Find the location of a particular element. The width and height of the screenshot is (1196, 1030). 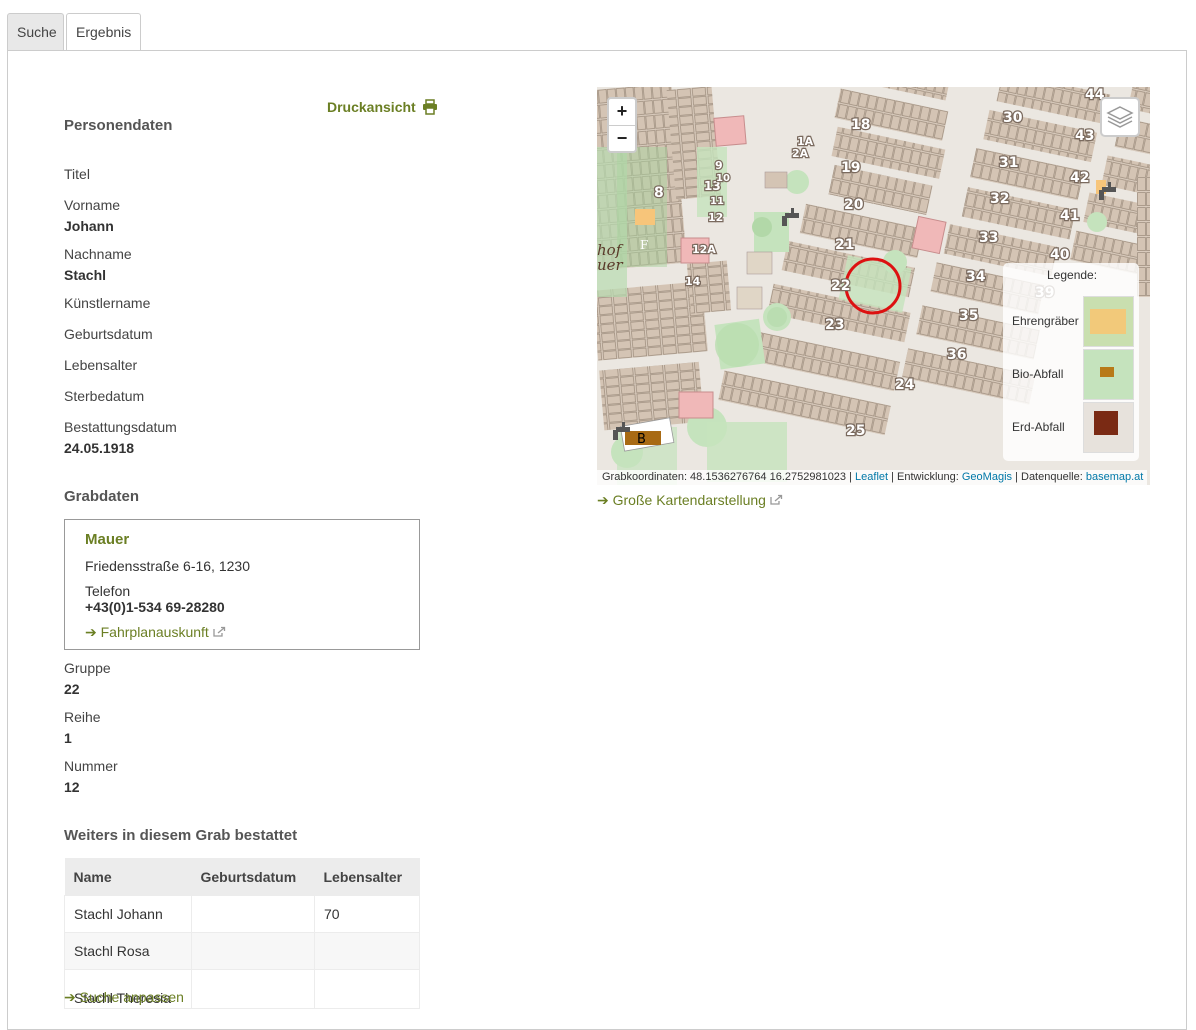

zoom-in-button: + is located at coordinates (622, 112).